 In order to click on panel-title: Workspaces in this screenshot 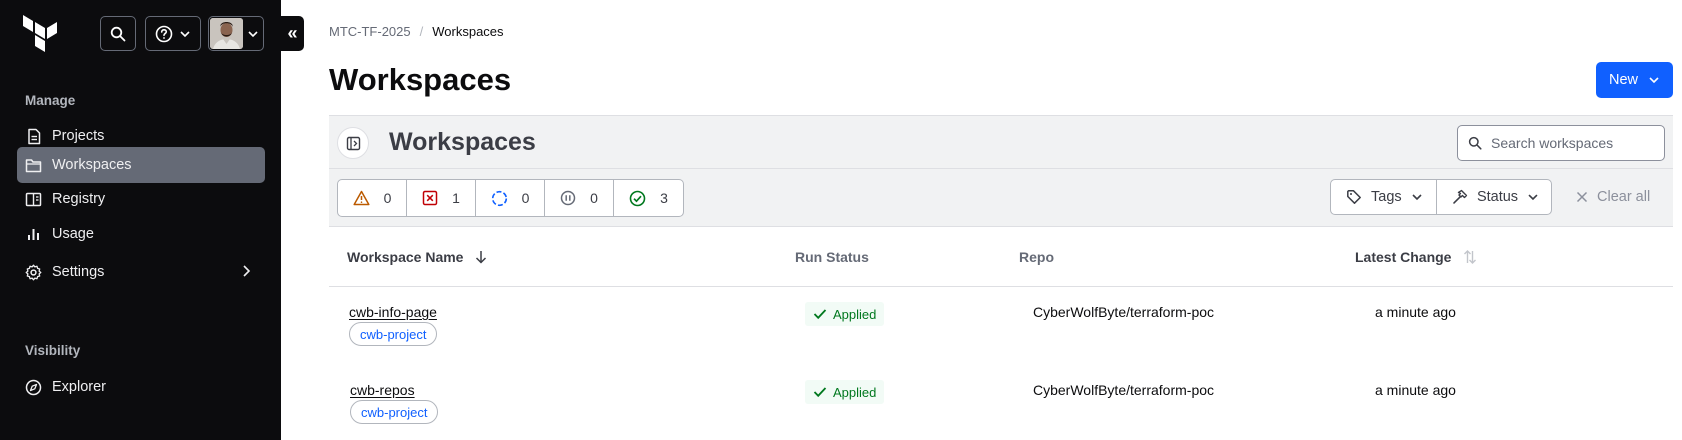, I will do `click(462, 142)`.